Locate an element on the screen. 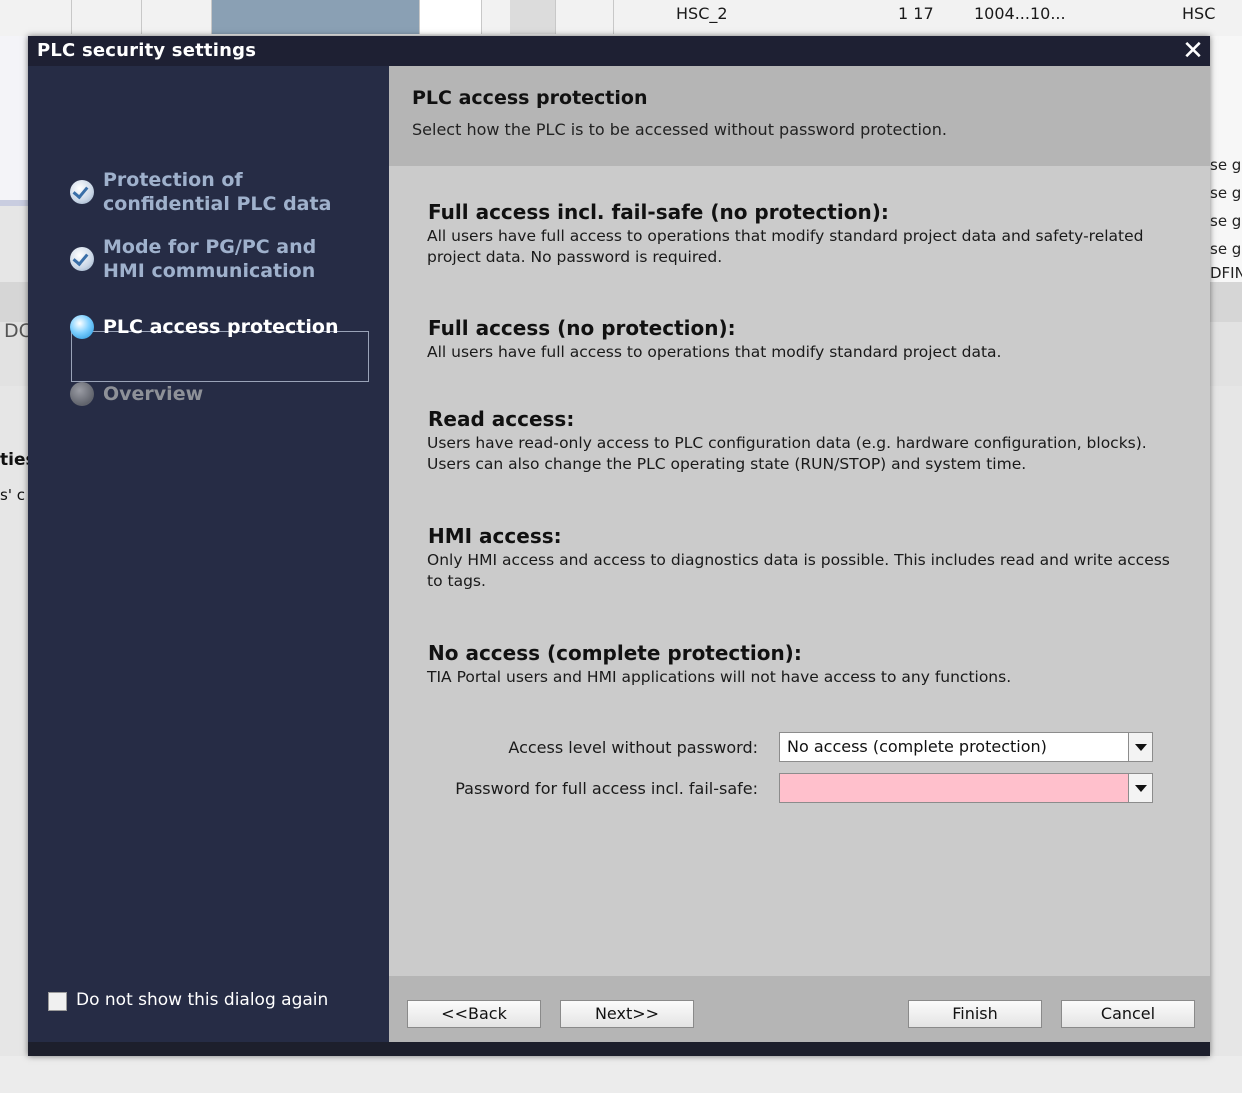  next-button: Next>> is located at coordinates (627, 1014).